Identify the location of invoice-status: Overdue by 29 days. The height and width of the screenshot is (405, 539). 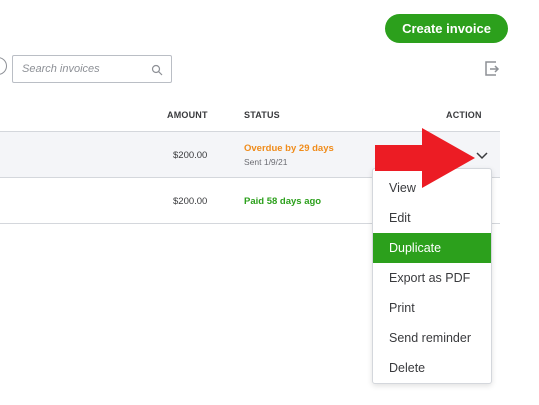
(289, 148).